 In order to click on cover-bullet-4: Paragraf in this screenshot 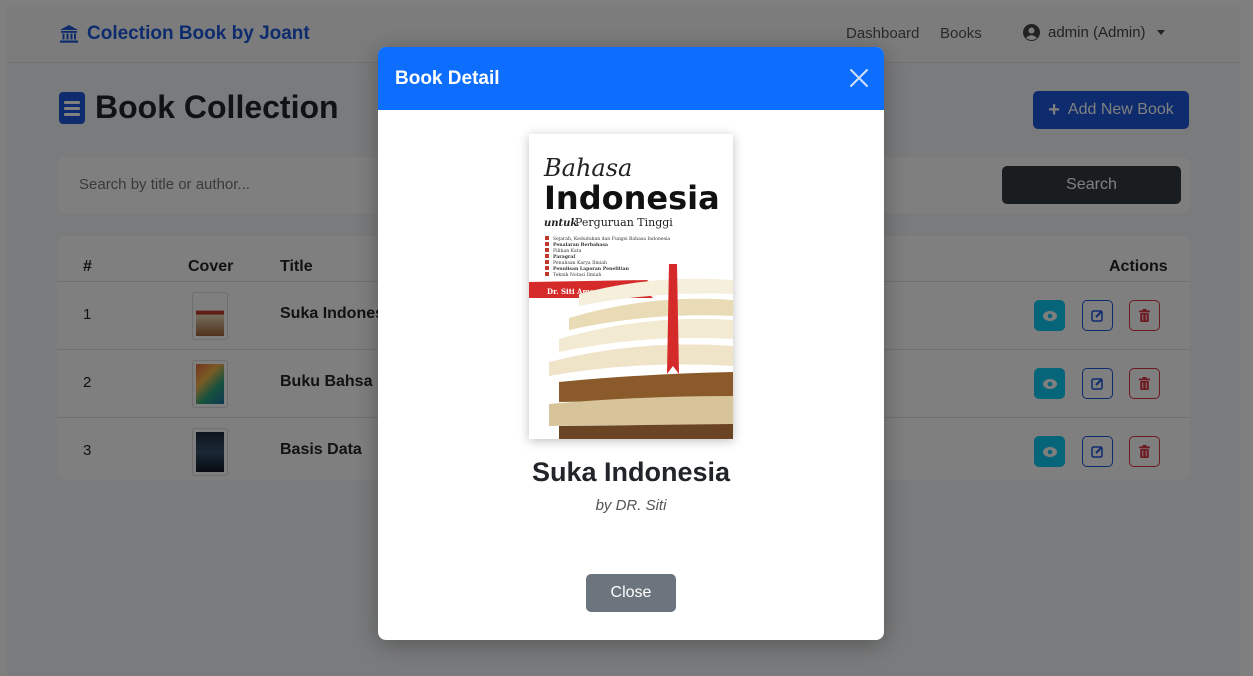, I will do `click(564, 257)`.